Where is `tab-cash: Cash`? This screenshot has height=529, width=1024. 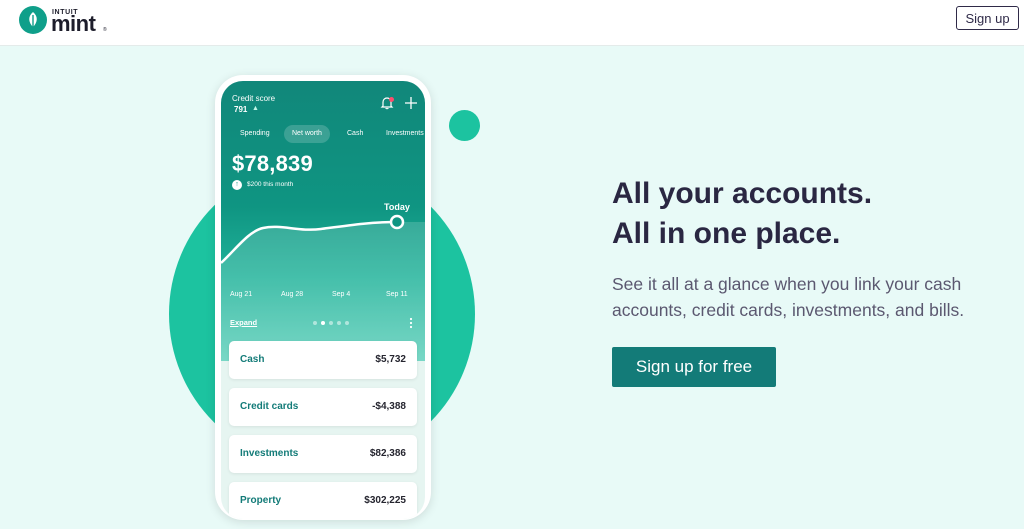 tab-cash: Cash is located at coordinates (355, 133).